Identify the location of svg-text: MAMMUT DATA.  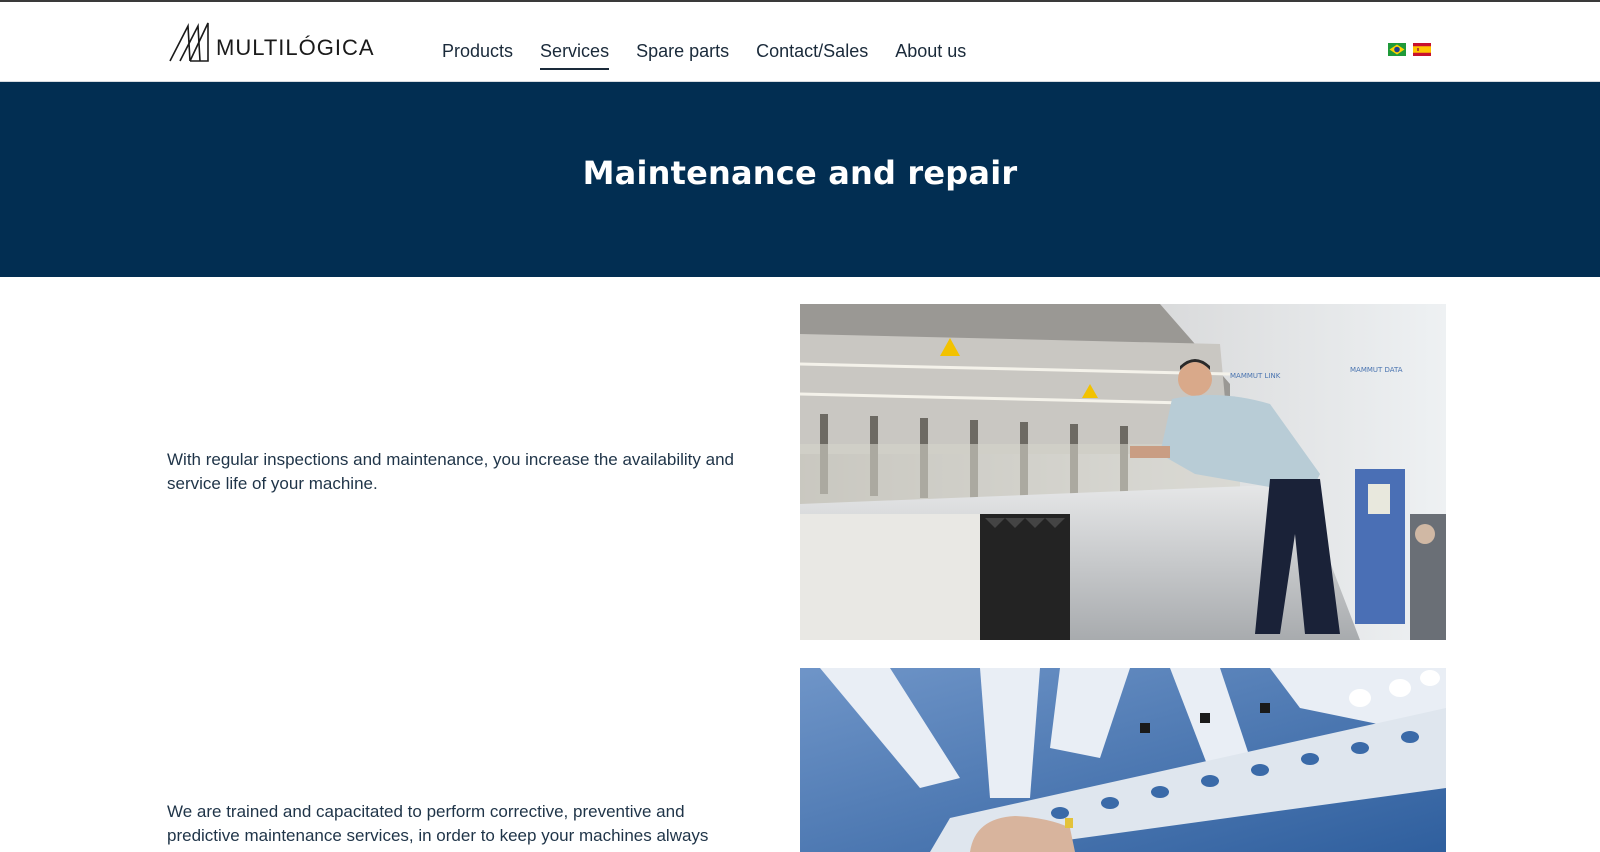
(1376, 370).